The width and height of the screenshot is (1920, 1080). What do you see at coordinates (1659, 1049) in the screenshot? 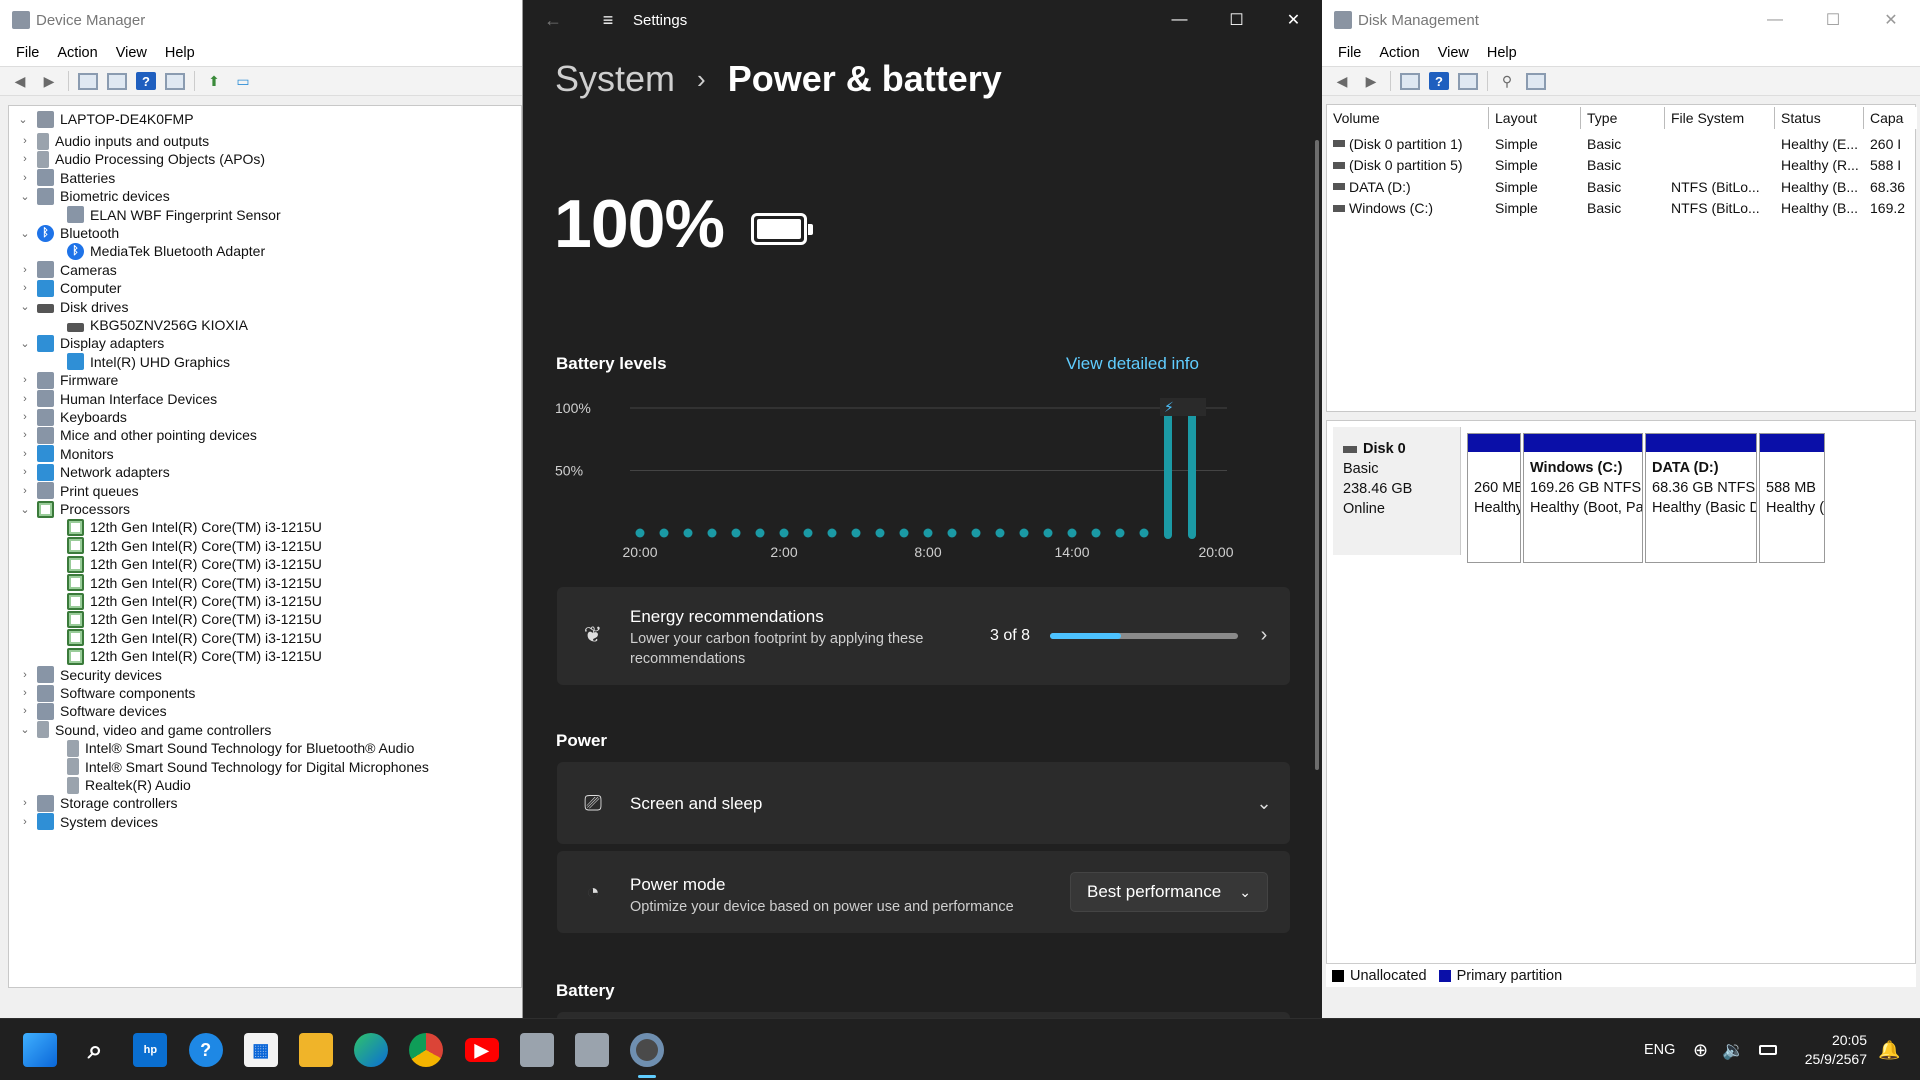
I see `language-indicator: ENG` at bounding box center [1659, 1049].